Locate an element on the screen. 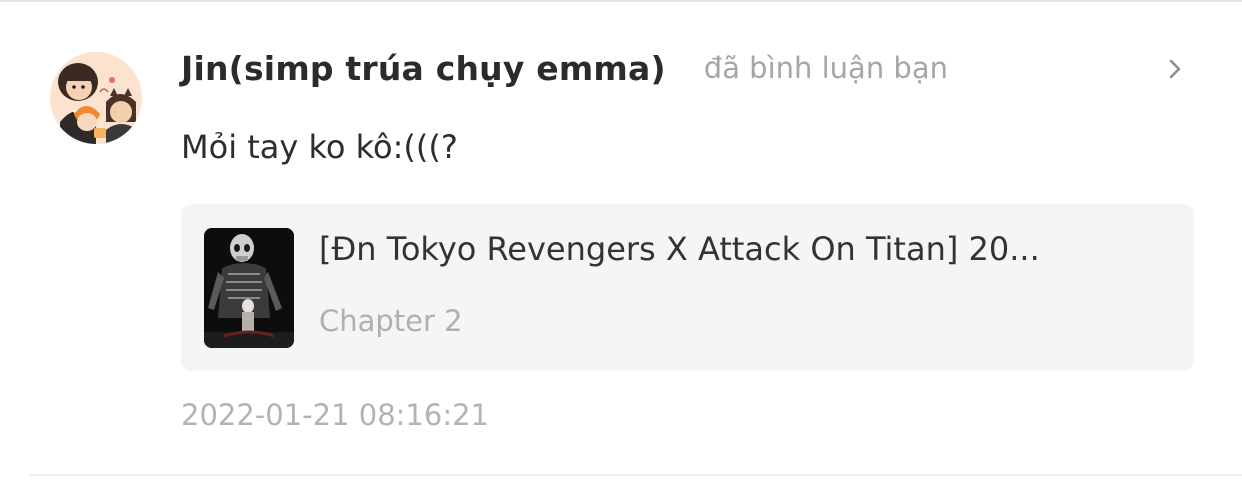 The image size is (1242, 503). username: Jin(simp trúa chụy emma) is located at coordinates (423, 68).